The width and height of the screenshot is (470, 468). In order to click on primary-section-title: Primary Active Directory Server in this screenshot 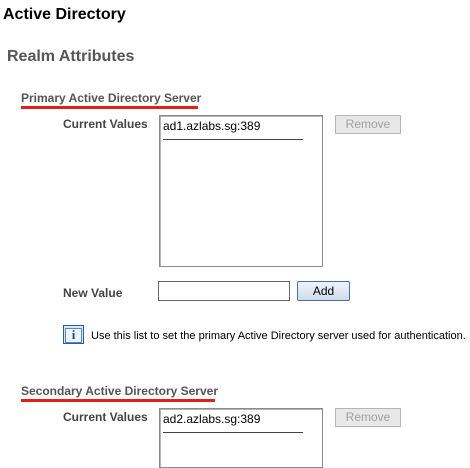, I will do `click(111, 98)`.